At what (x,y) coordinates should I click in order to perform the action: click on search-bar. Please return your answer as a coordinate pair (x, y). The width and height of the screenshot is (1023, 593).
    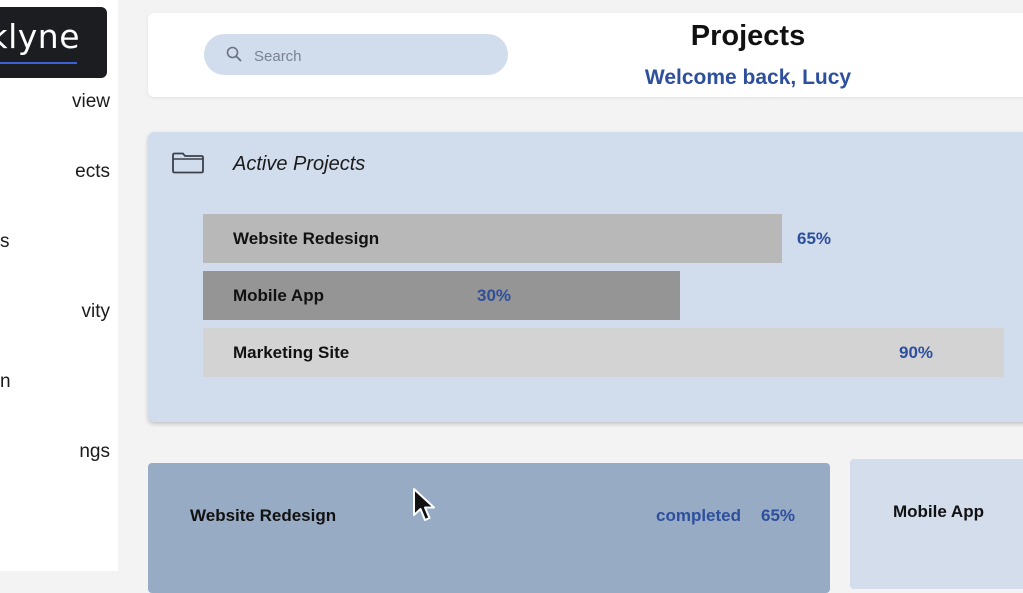
    Looking at the image, I should click on (356, 54).